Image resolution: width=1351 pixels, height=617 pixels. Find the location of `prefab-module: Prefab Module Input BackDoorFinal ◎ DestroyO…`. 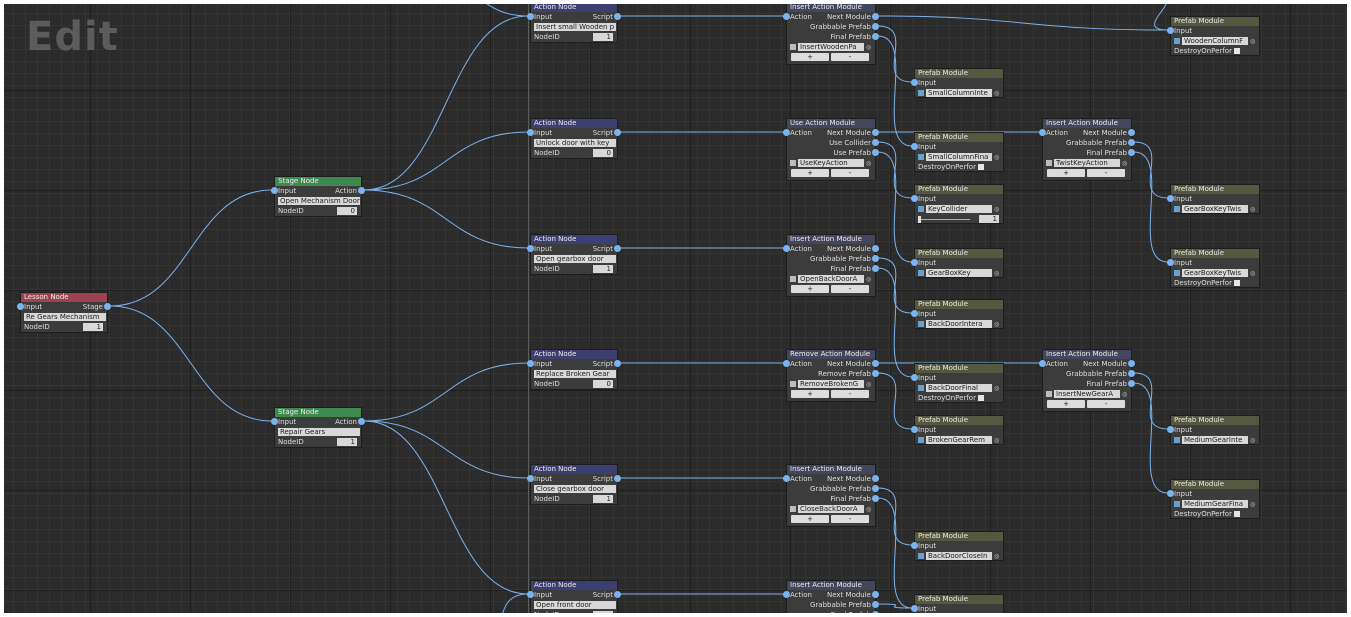

prefab-module: Prefab Module Input BackDoorFinal ◎ DestroyO… is located at coordinates (957, 383).